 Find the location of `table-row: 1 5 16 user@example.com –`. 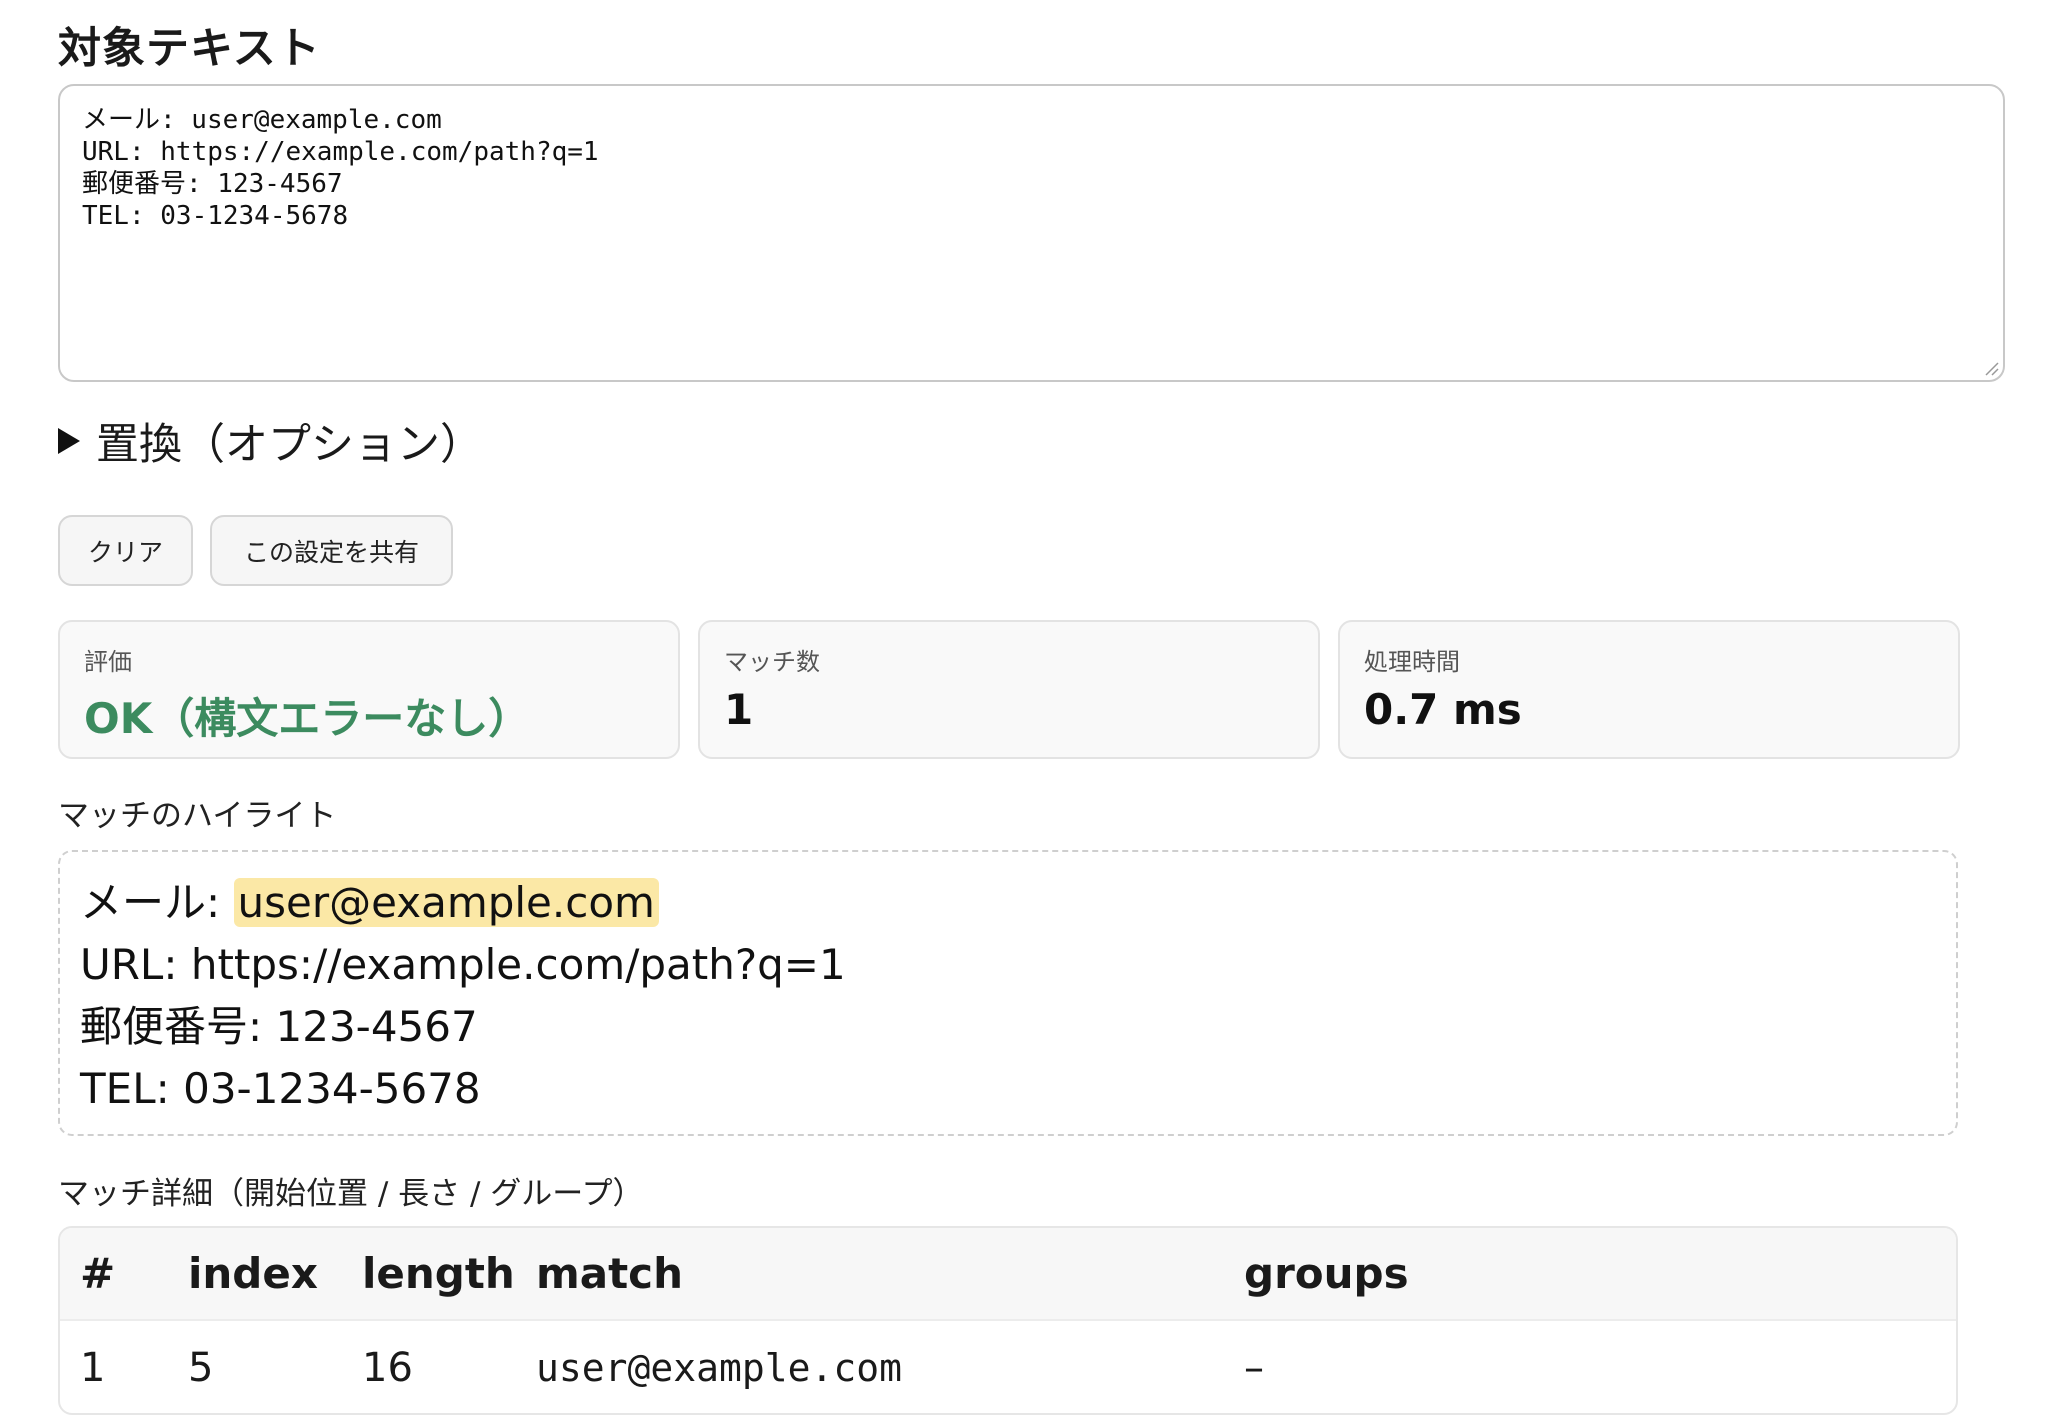

table-row: 1 5 16 user@example.com – is located at coordinates (1008, 1366).